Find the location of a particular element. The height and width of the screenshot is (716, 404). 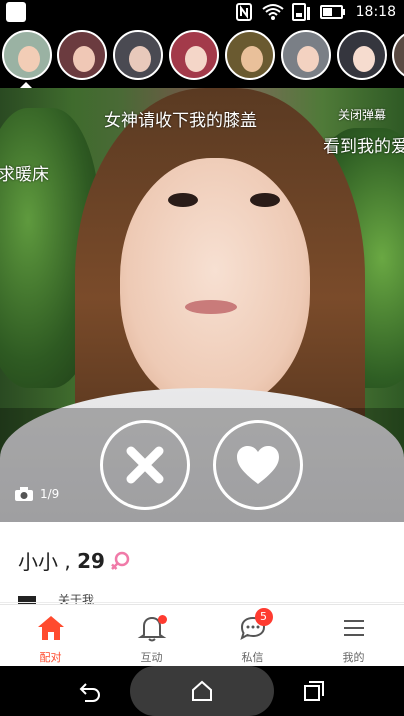

profile-age: 29 is located at coordinates (91, 560).